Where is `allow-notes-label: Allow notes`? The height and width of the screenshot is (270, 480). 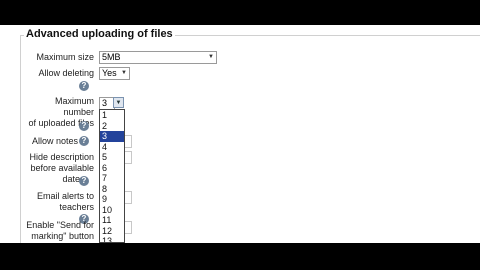
allow-notes-label: Allow notes is located at coordinates (54, 141).